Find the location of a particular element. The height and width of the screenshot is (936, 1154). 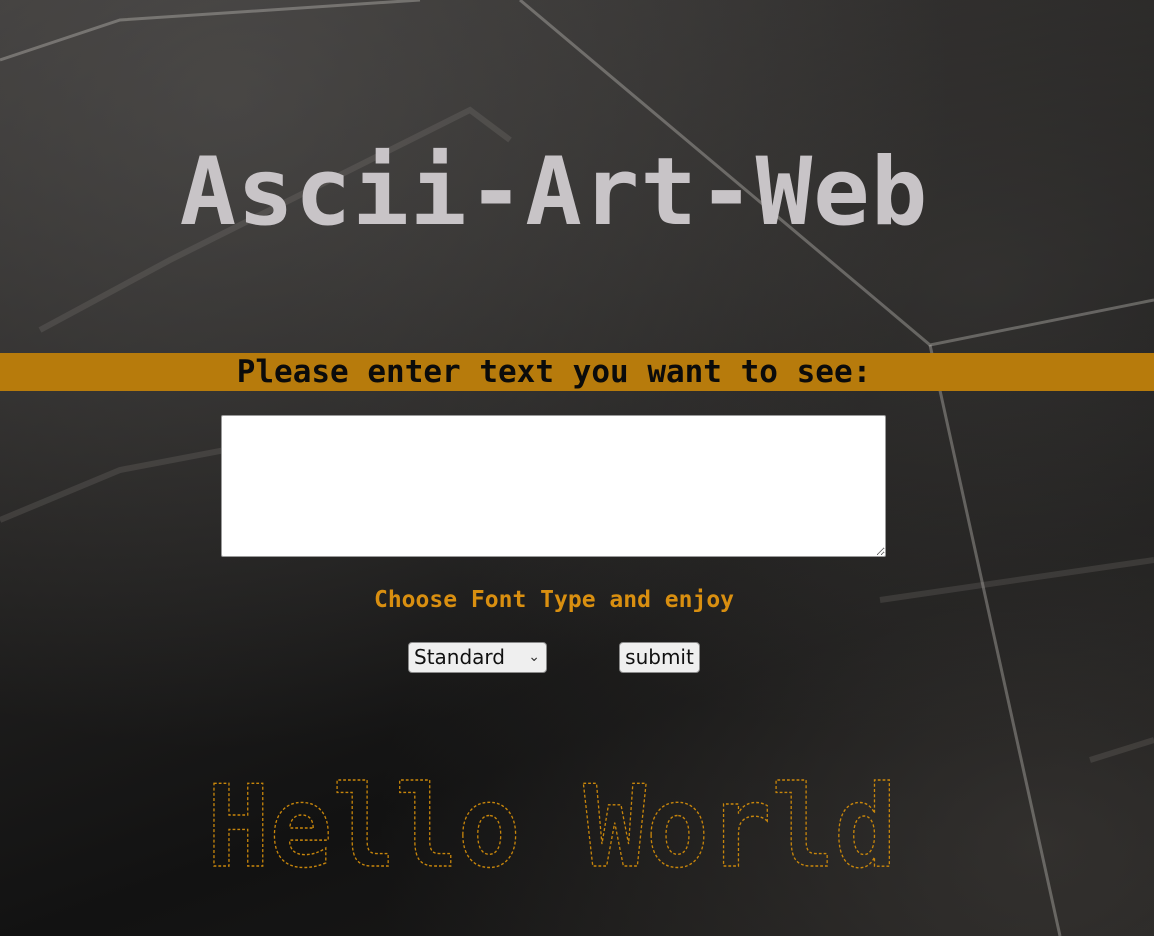

ascii-art-text: Hello World is located at coordinates (552, 822).